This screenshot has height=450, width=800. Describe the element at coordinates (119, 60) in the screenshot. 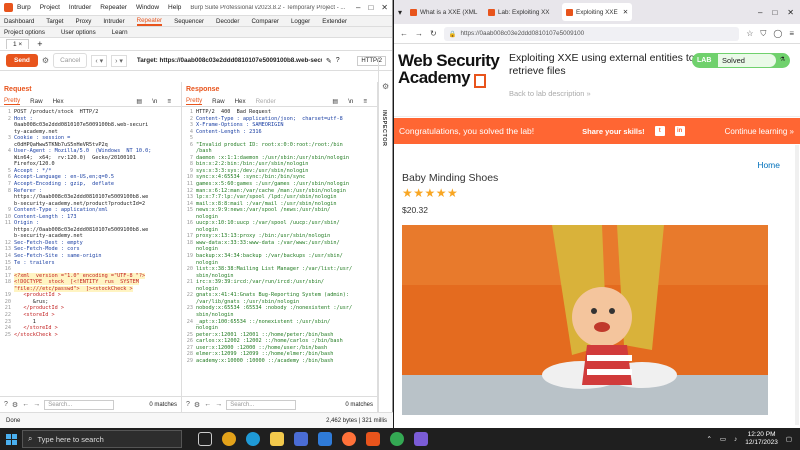

I see `forward-arrow-icon: › ▾` at that location.